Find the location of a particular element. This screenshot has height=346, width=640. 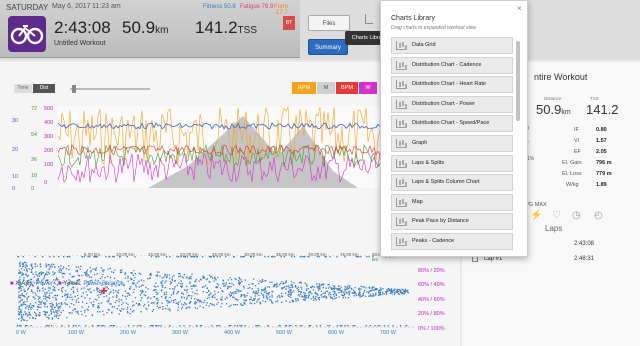

chart-library-item: Distribution Chart - Cadence is located at coordinates (452, 65).